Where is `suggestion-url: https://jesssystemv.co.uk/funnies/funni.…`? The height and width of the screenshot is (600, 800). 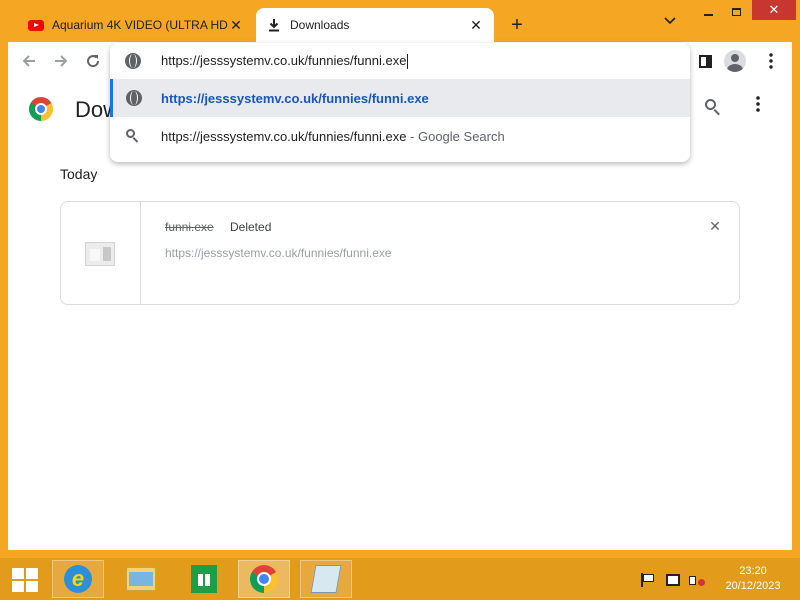
suggestion-url: https://jesssystemv.co.uk/funnies/funni.… is located at coordinates (400, 98).